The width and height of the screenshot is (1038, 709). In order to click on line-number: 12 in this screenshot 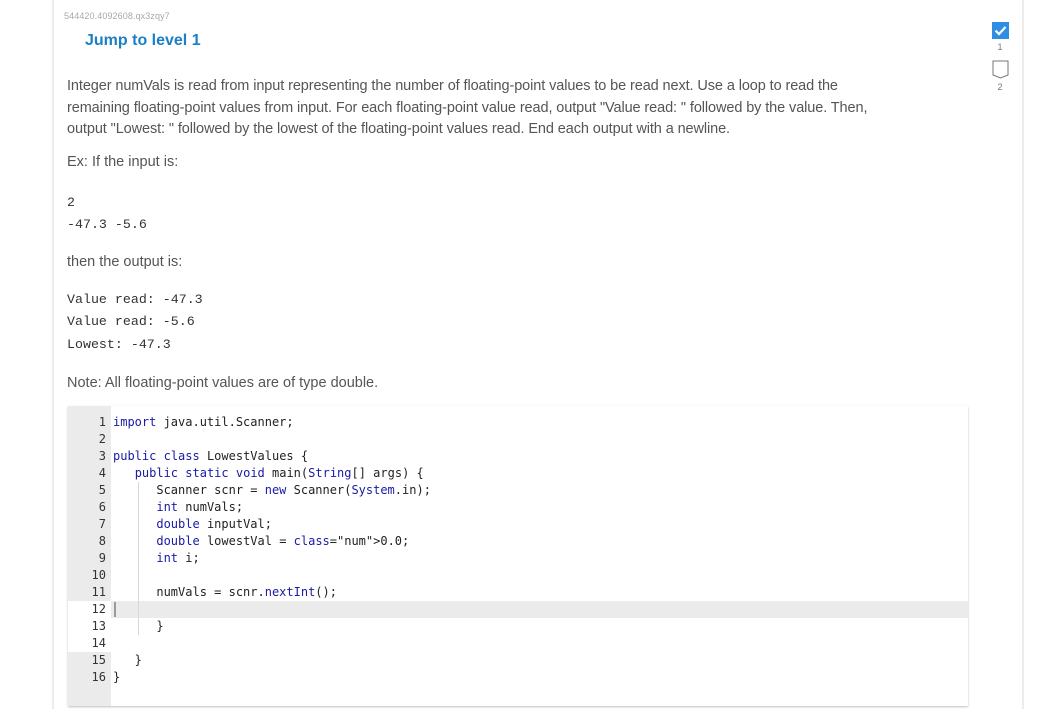, I will do `click(87, 609)`.